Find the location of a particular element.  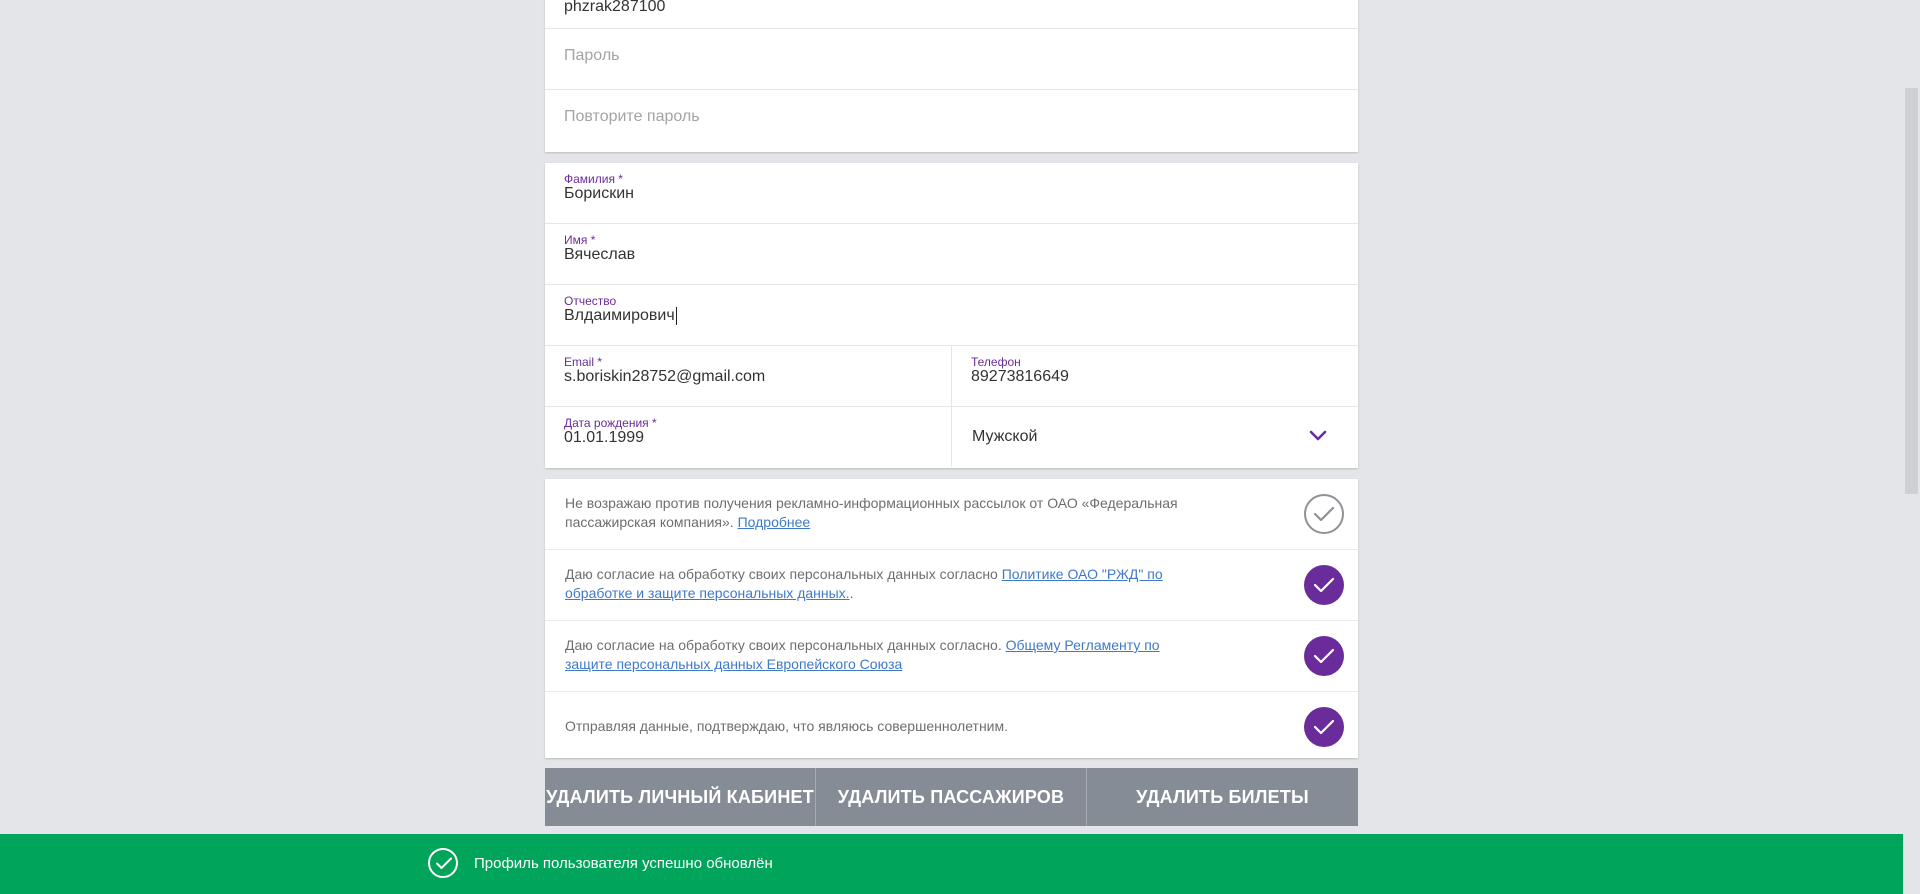

scrollbar-thumb is located at coordinates (1911, 291).